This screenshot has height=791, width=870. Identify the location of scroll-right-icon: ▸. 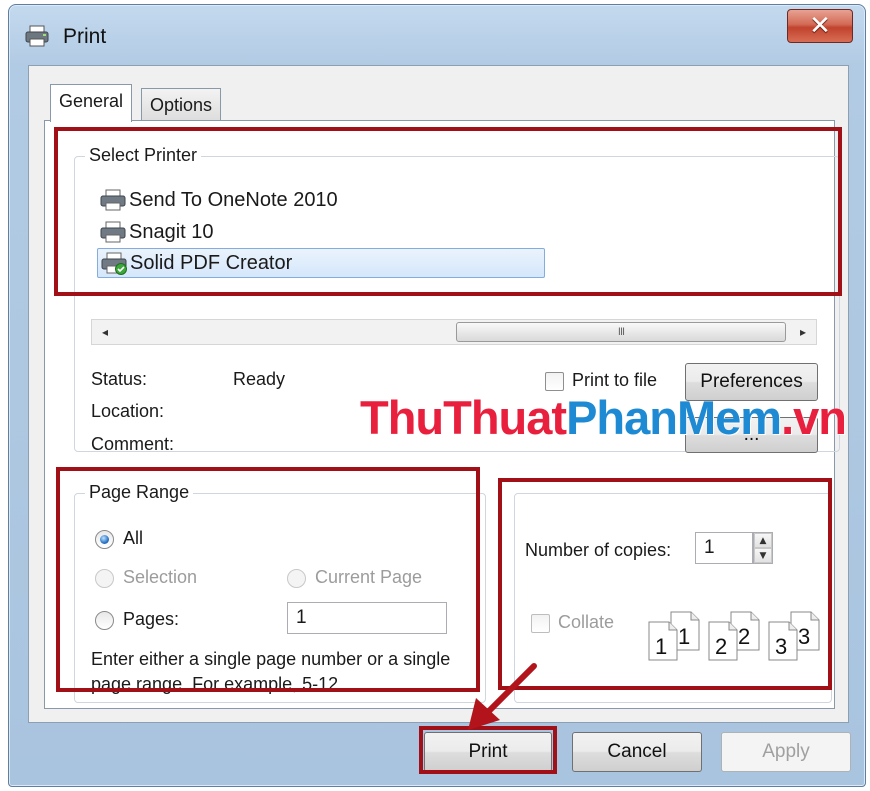
(803, 332).